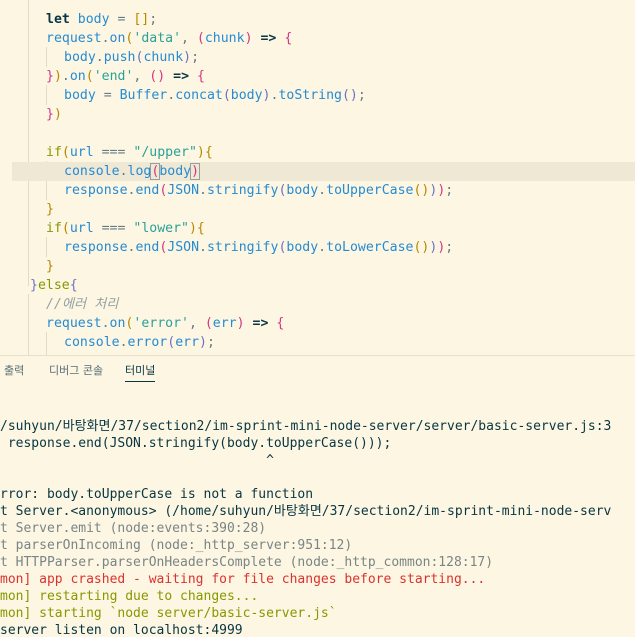 This screenshot has width=635, height=637. Describe the element at coordinates (147, 247) in the screenshot. I see `code-token: end` at that location.